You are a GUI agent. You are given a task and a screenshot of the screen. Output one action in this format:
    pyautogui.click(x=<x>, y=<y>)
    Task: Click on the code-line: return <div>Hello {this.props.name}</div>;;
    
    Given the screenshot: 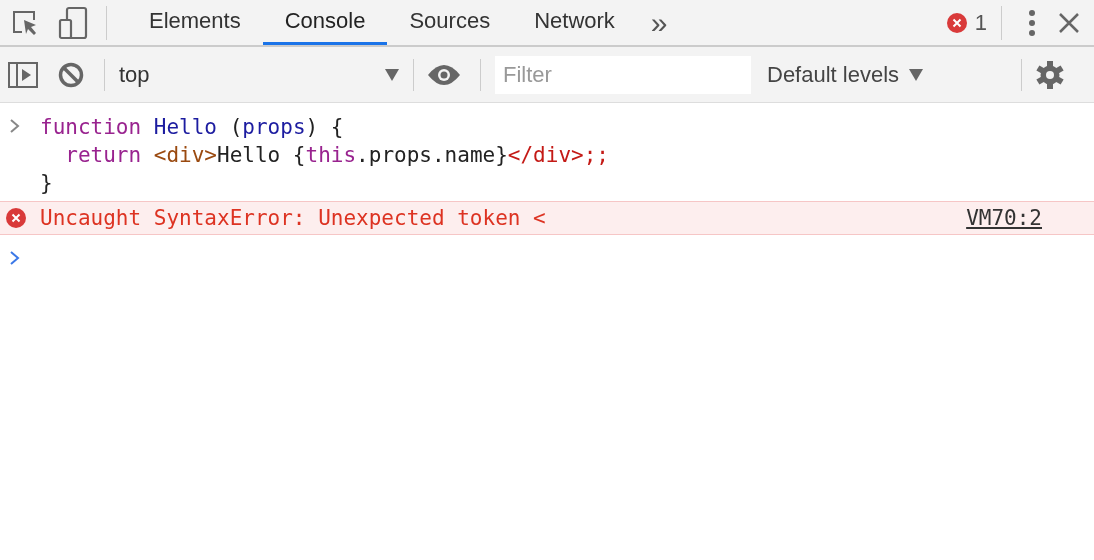 What is the action you would take?
    pyautogui.click(x=337, y=155)
    